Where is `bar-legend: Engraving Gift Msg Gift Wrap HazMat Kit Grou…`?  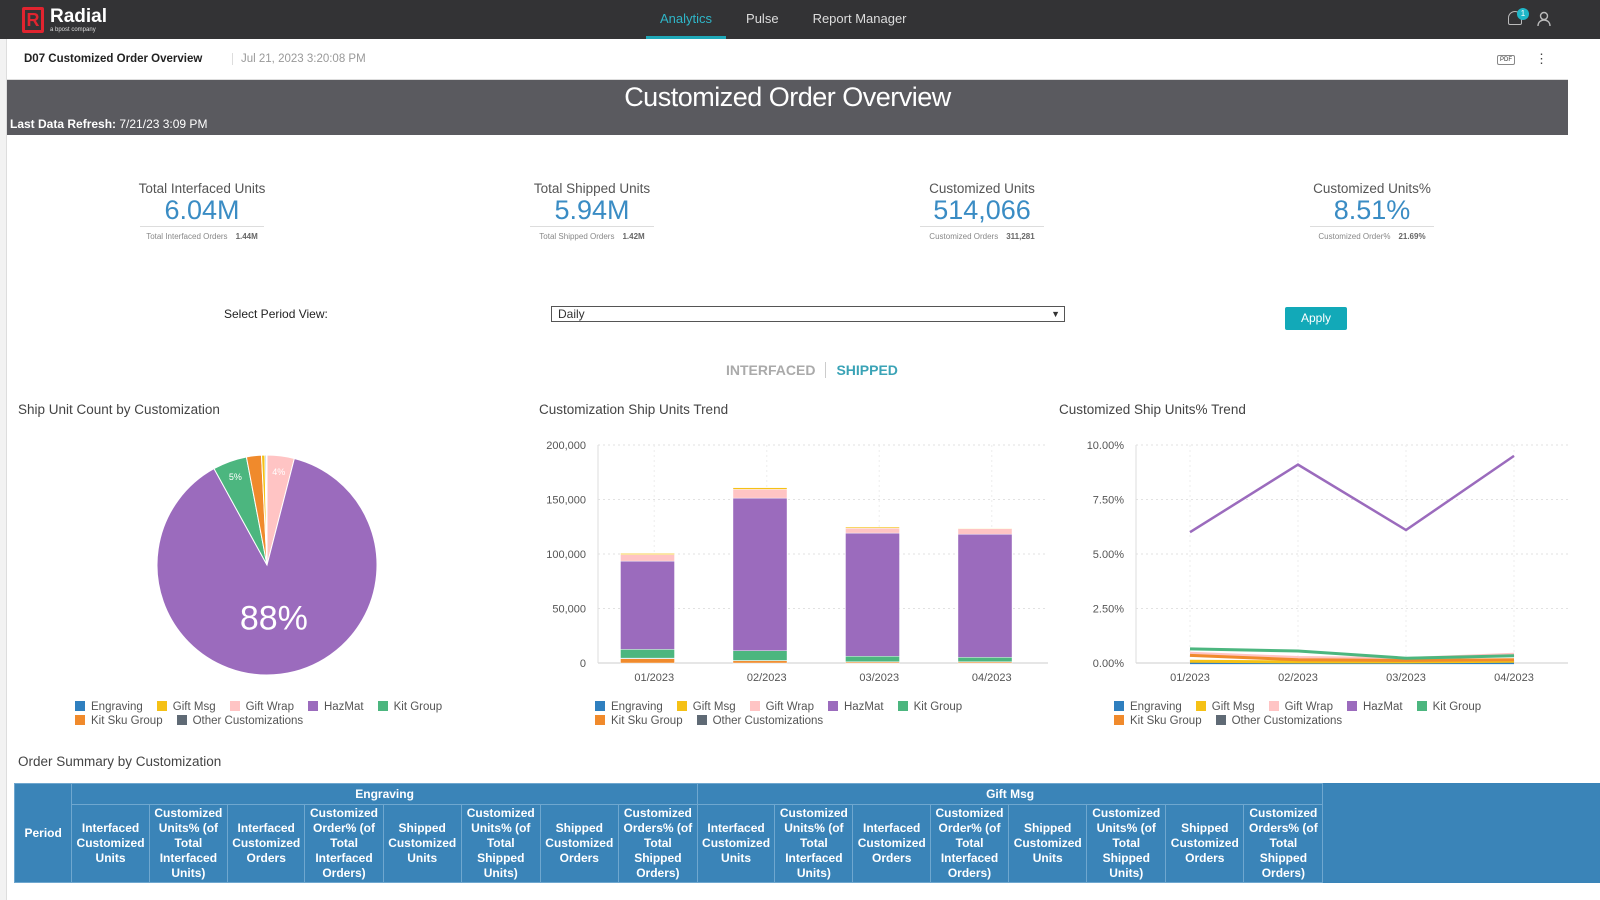
bar-legend: Engraving Gift Msg Gift Wrap HazMat Kit Grou… is located at coordinates (805, 714).